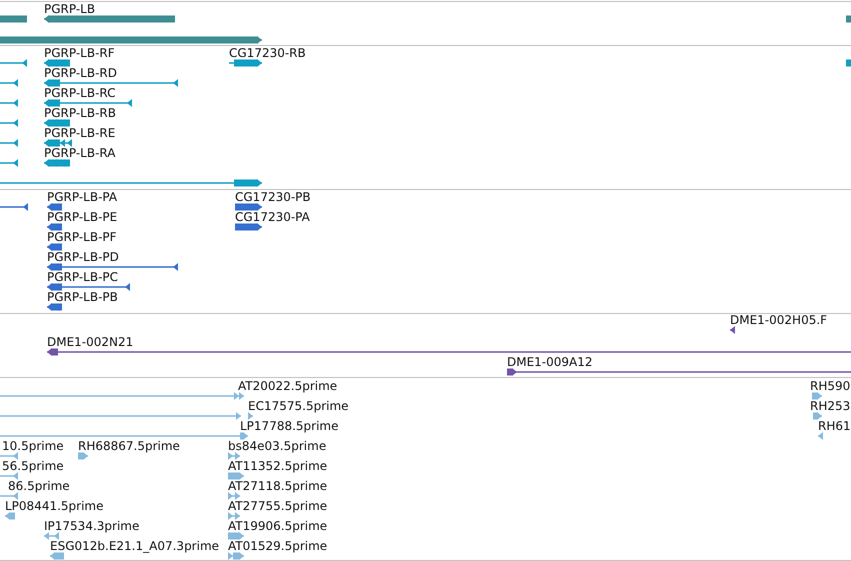  I want to click on feature-label: DME1-002N21, so click(90, 342).